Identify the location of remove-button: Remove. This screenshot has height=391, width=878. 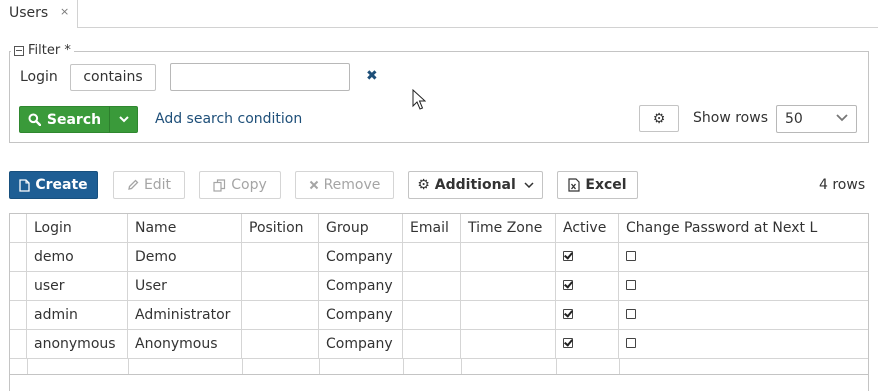
(344, 185).